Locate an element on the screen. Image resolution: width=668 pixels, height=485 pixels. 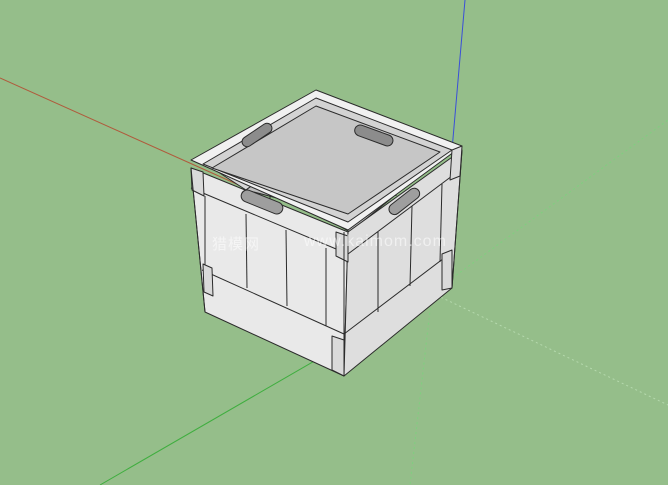
front-corner-joint-lower is located at coordinates (338, 356).